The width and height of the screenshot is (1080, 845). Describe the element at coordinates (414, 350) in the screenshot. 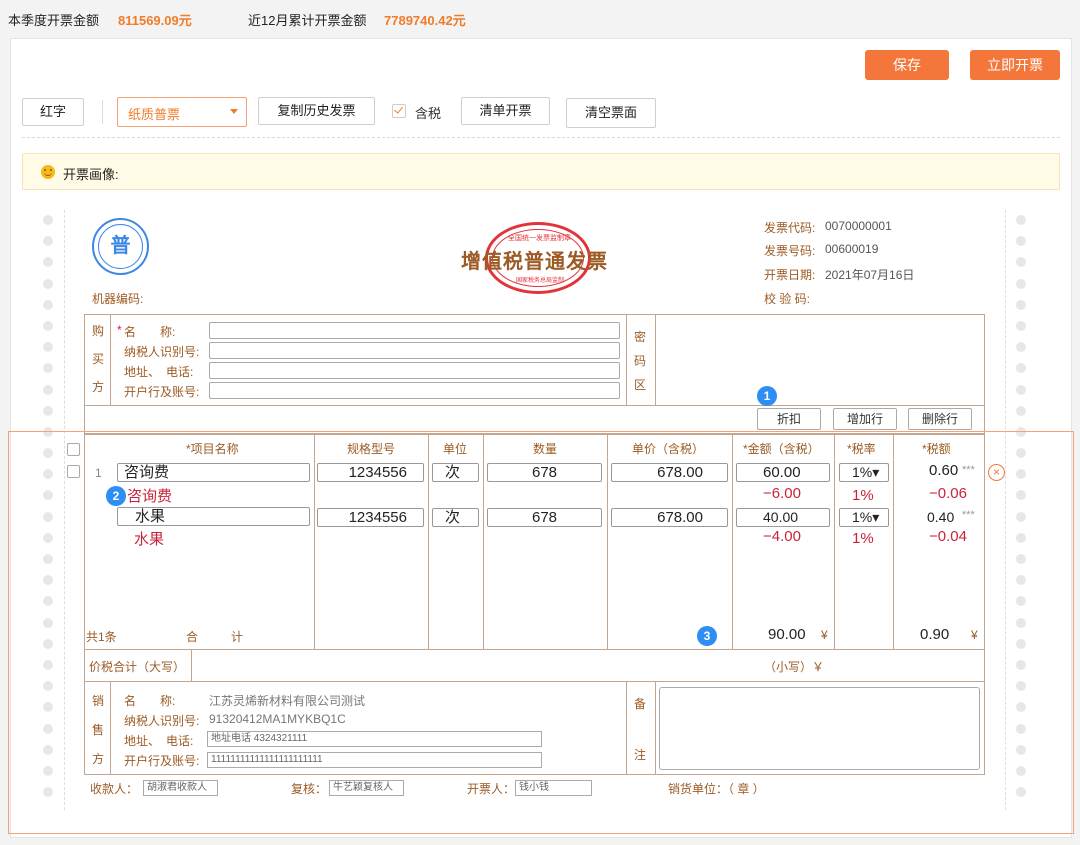

I see `buyer-taxid-input` at that location.